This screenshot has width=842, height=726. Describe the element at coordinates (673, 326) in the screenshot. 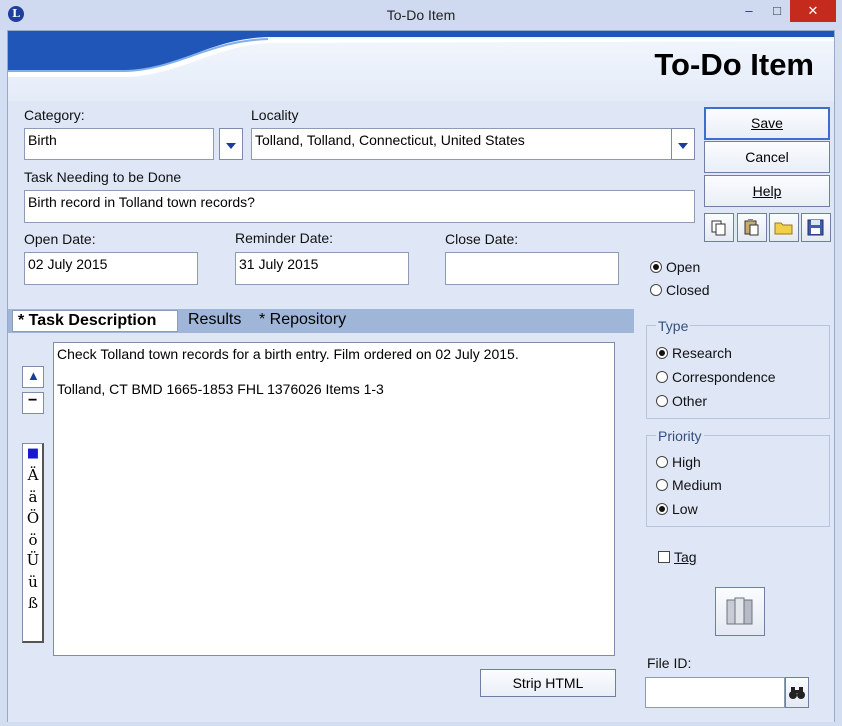

I see `type-group-title: Type` at that location.